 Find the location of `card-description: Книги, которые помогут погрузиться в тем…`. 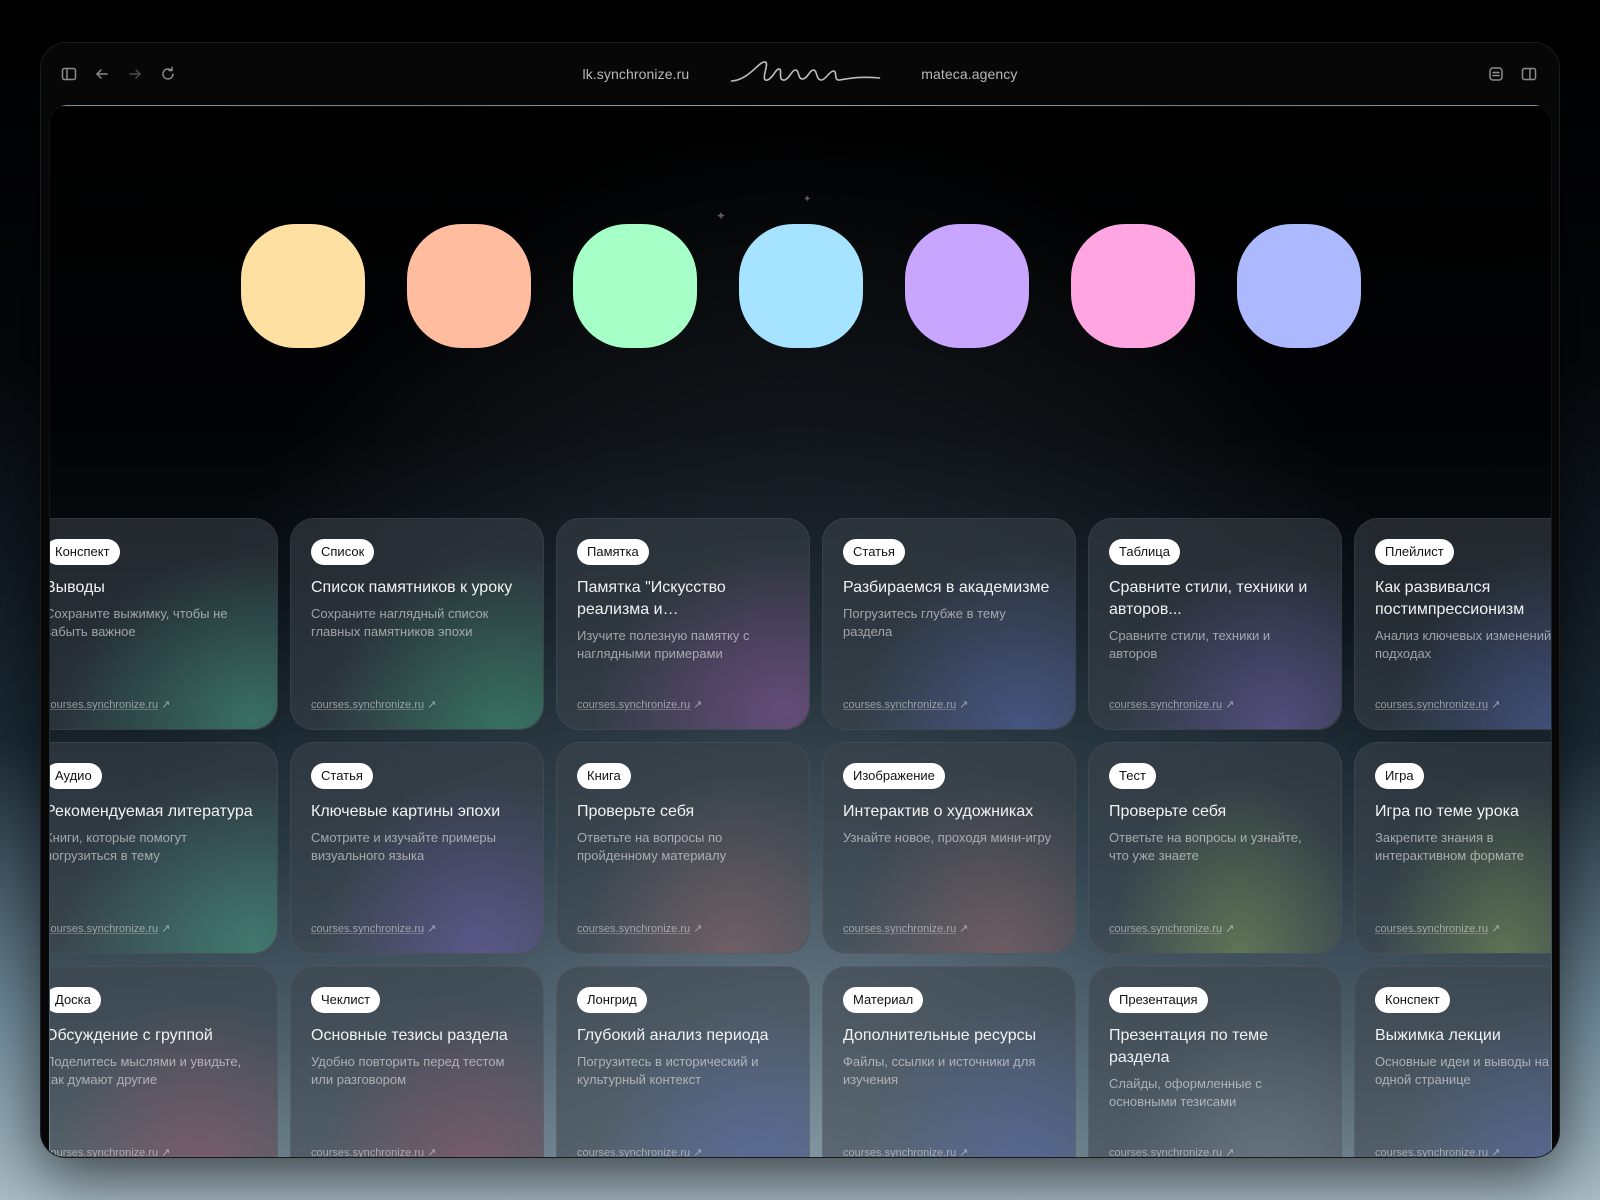

card-description: Книги, которые помогут погрузиться в тем… is located at coordinates (118, 846).